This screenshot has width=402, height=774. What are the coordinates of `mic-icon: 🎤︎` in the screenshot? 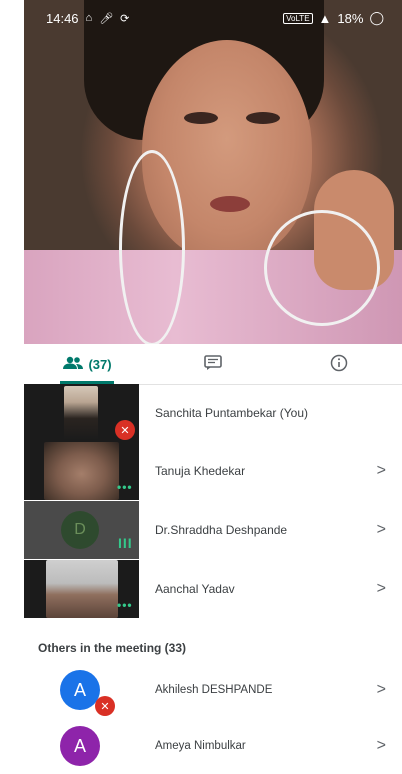 It's located at (106, 18).